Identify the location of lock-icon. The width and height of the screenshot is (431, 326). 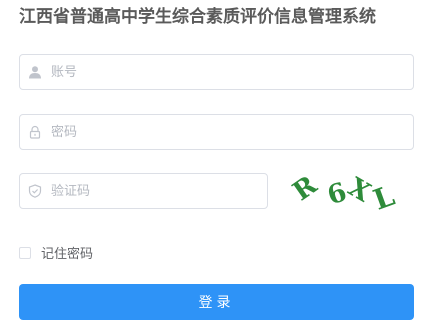
(35, 132).